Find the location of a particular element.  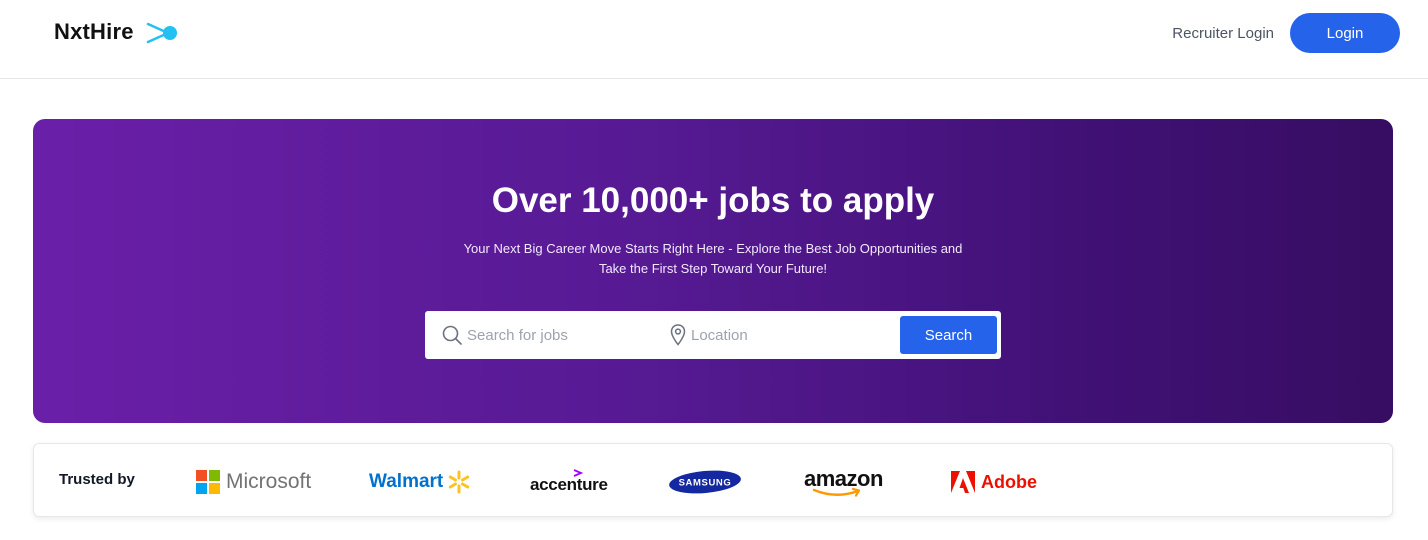

location-pin-icon is located at coordinates (678, 335).